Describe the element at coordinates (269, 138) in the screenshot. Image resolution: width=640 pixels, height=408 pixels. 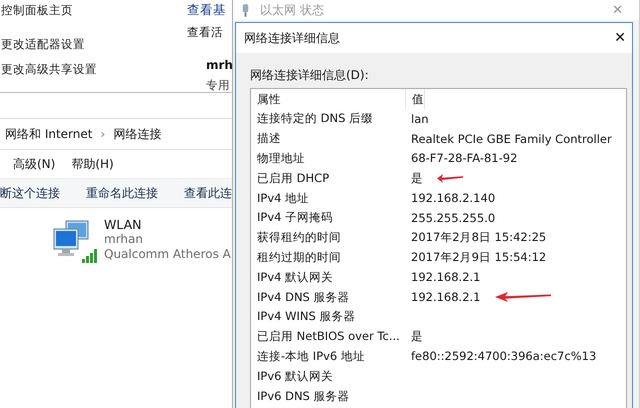
I see `property-cell-text: 描述` at that location.